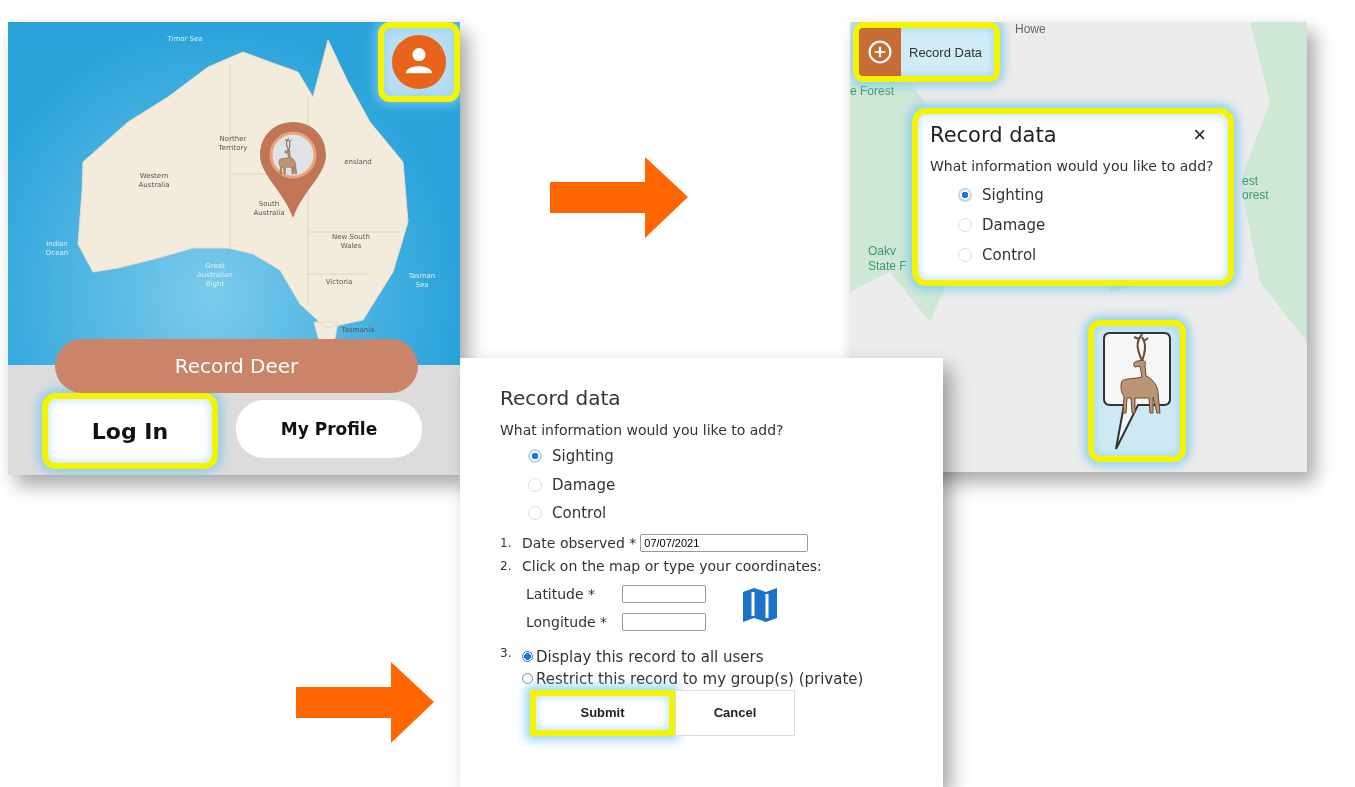 The image size is (1355, 787). What do you see at coordinates (650, 656) in the screenshot?
I see `option-label: Display this record to all users` at bounding box center [650, 656].